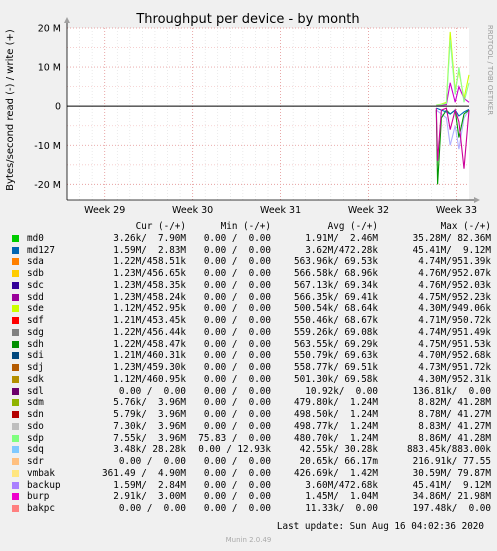 This screenshot has width=497, height=551. I want to click on y-axis-label: Bytes/second read (-) / write (+), so click(10, 110).